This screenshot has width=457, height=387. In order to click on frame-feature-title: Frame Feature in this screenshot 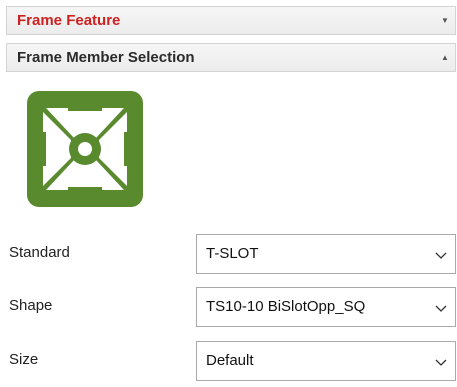, I will do `click(69, 20)`.